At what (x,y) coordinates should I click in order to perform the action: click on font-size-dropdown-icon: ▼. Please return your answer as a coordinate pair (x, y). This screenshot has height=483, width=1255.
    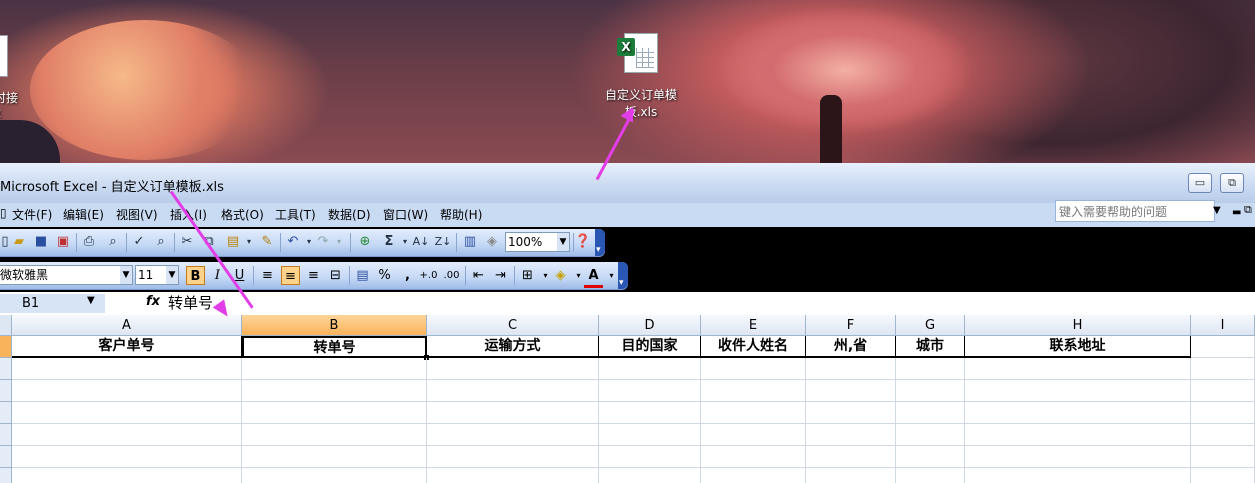
    Looking at the image, I should click on (172, 275).